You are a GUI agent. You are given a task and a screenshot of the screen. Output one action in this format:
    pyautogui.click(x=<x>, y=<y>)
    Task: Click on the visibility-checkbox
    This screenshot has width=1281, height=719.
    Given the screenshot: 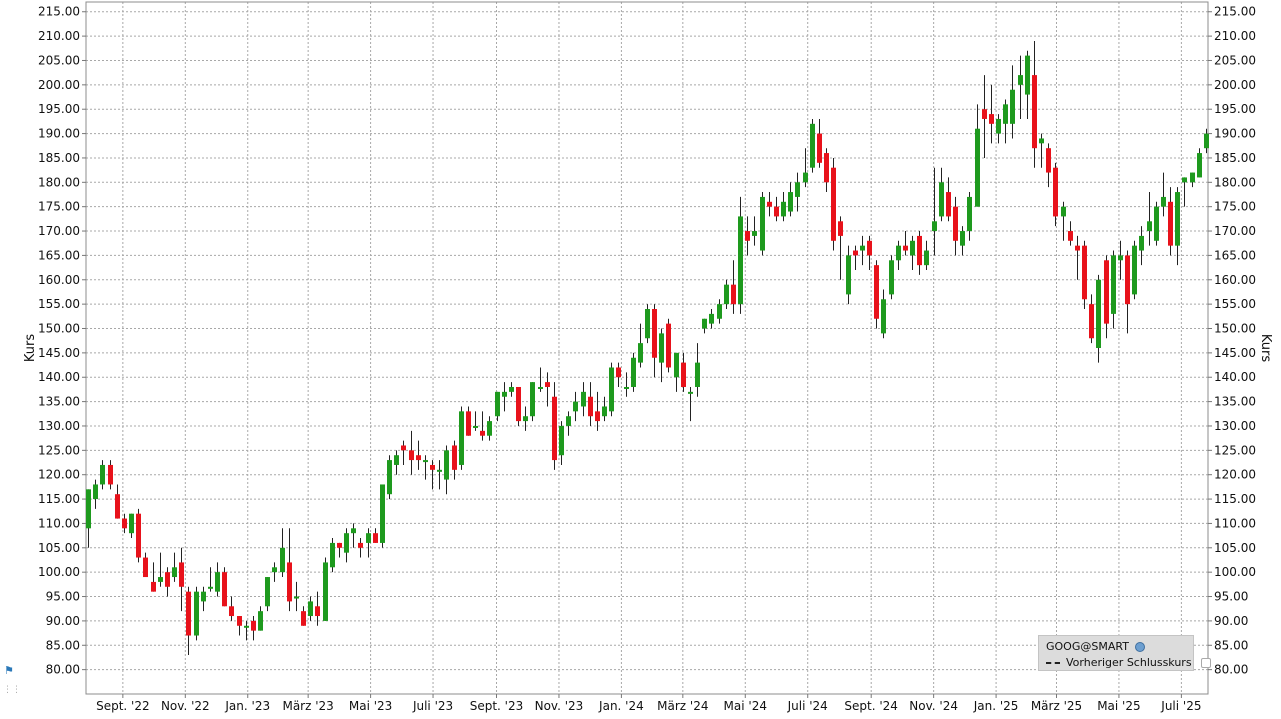 What is the action you would take?
    pyautogui.click(x=1205, y=662)
    